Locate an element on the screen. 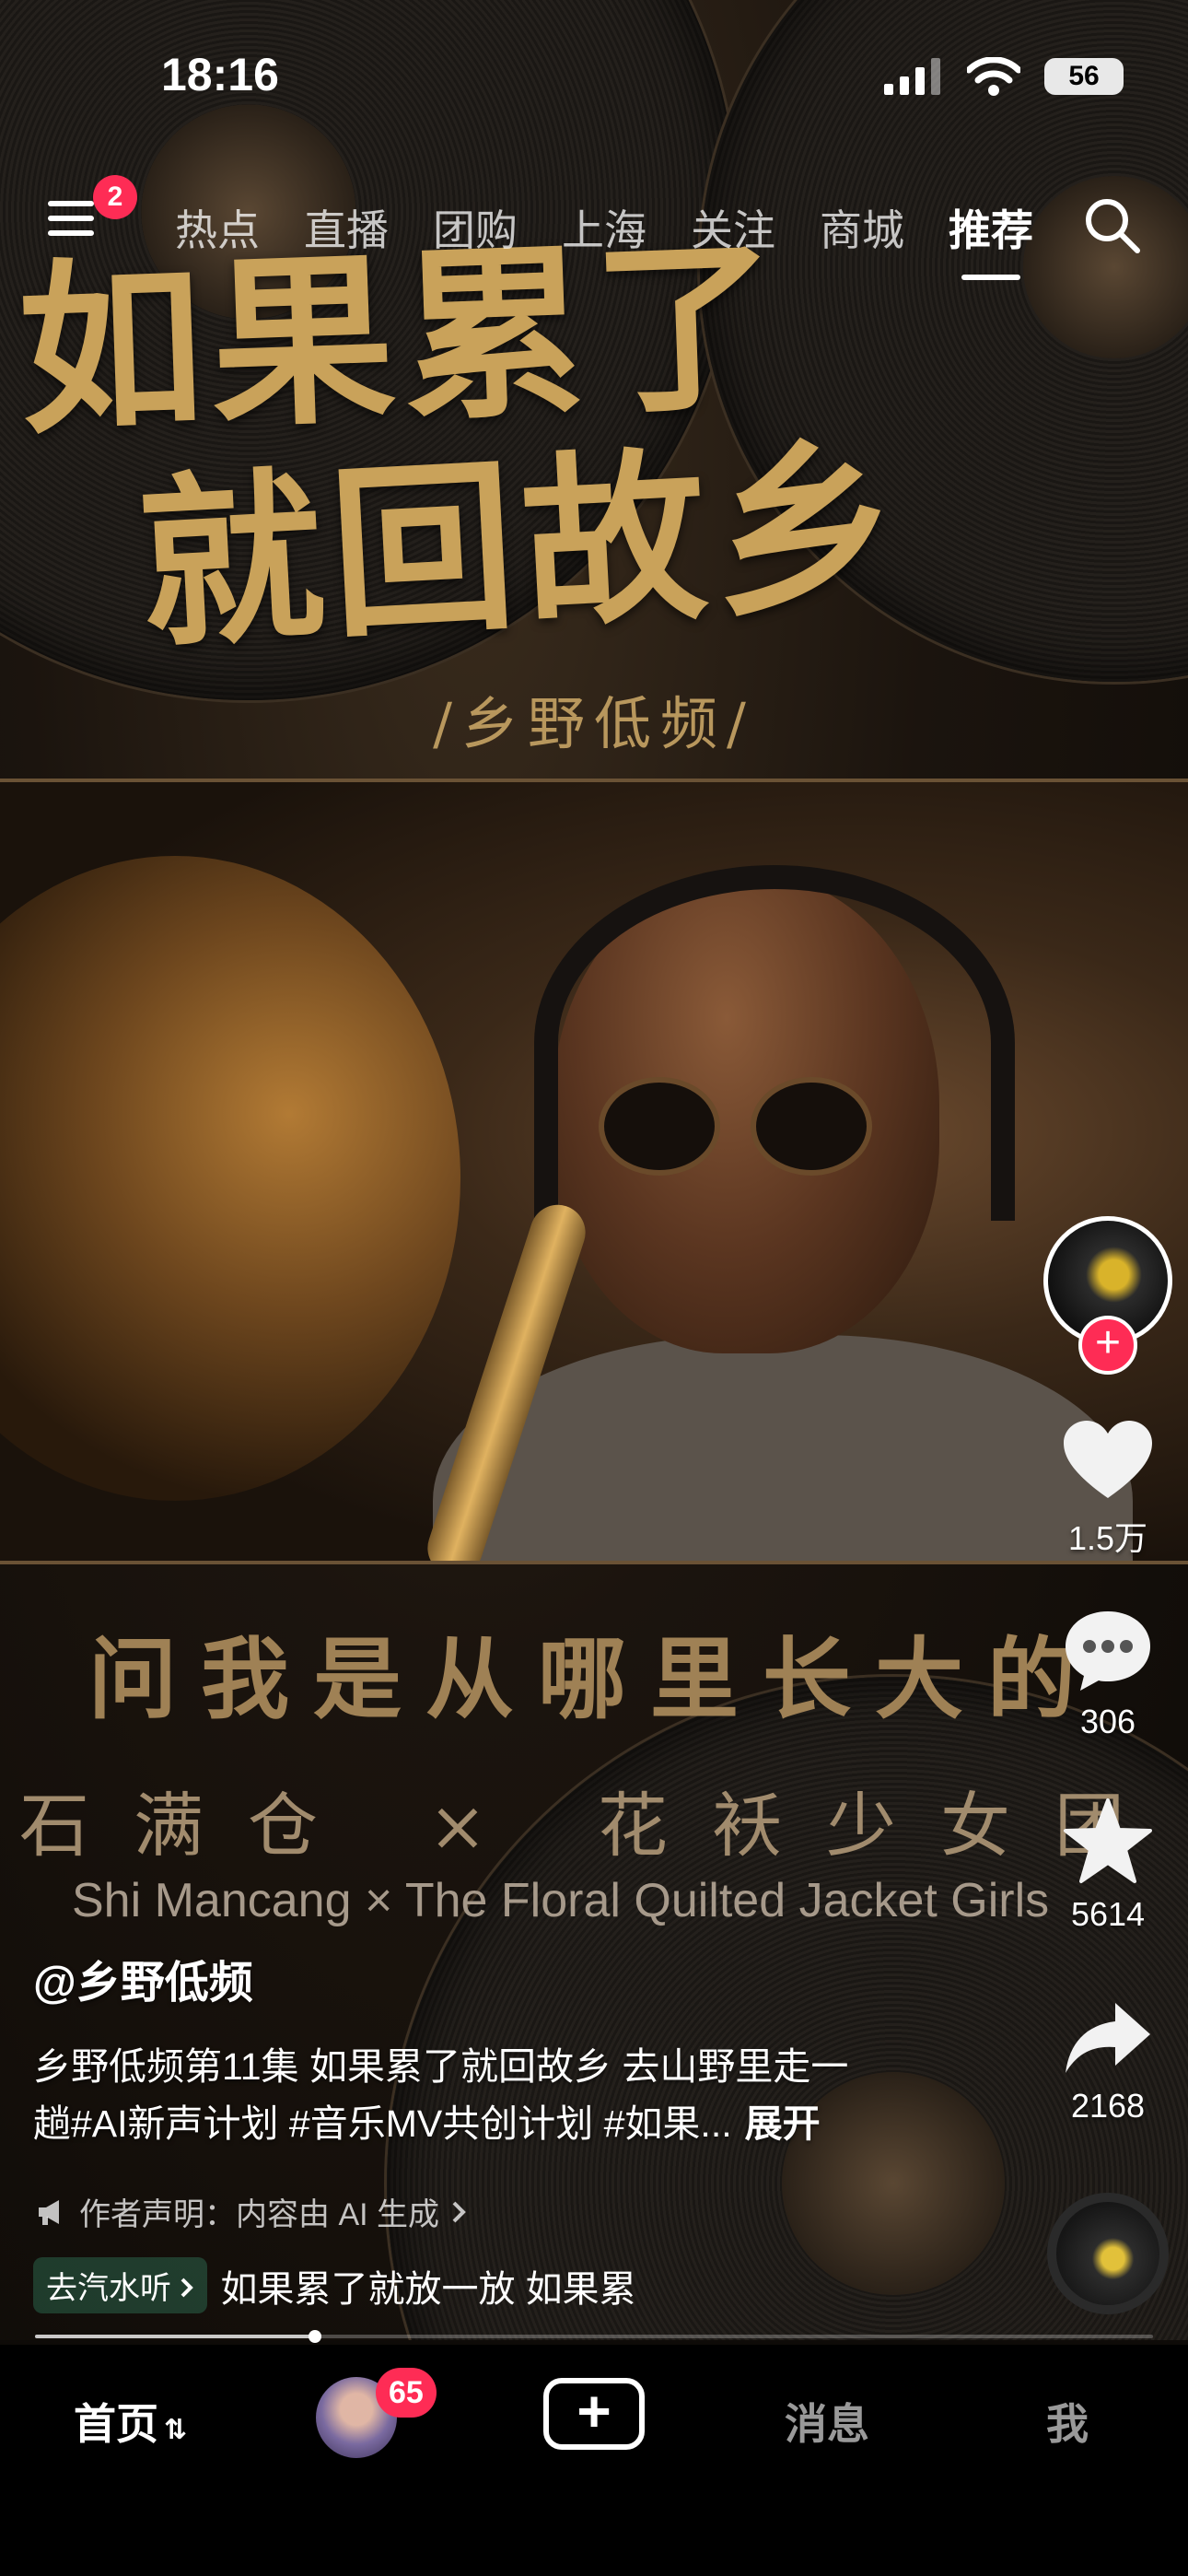 The width and height of the screenshot is (1188, 2576). top-tabs: 热点 直播 团购 上海 关注 商城 推荐 is located at coordinates (604, 238).